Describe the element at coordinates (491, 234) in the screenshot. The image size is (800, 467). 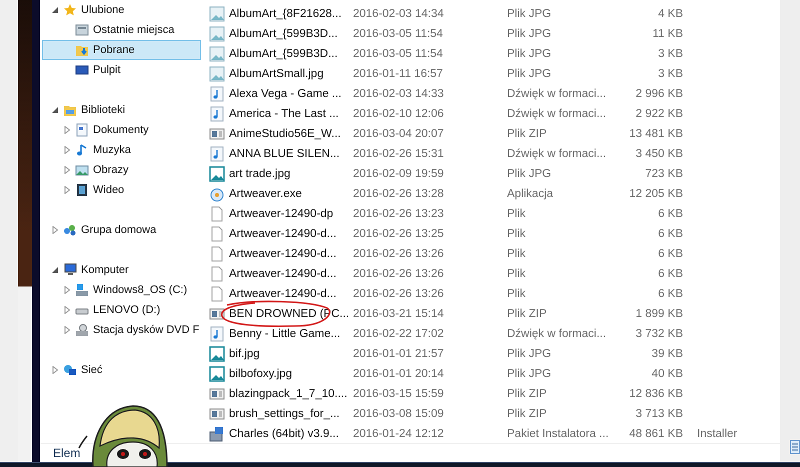
I see `file-row: Artweaver-12490-d... 2016-02-26 13:25 Plik 6 KB` at that location.